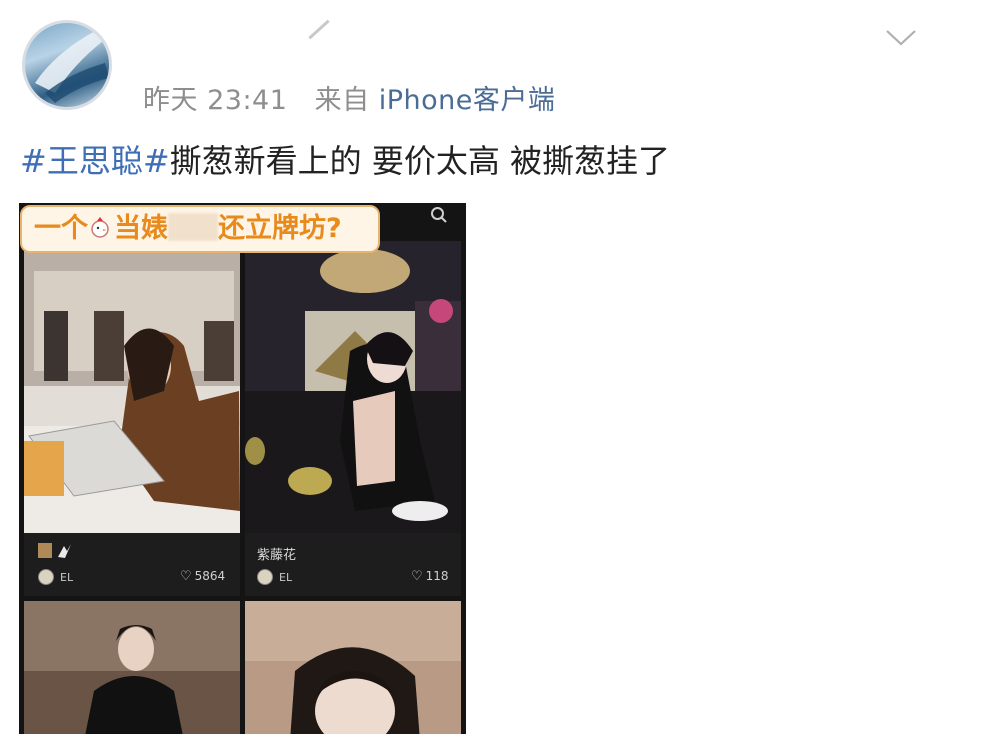  I want to click on censored-blur, so click(193, 227).